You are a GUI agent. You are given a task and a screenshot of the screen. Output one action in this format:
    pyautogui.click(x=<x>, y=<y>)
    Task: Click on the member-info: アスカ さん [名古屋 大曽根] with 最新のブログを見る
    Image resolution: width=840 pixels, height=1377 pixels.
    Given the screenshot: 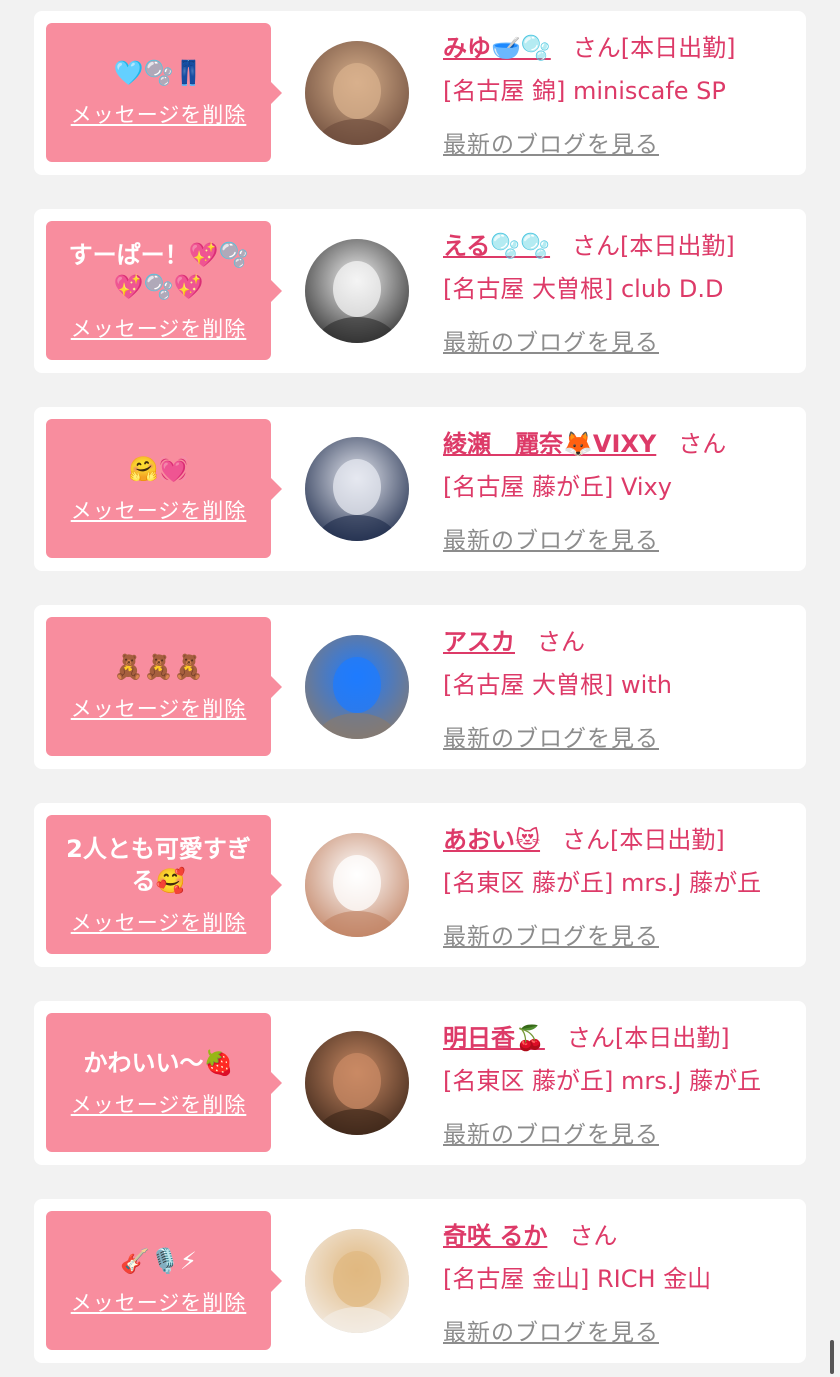 What is the action you would take?
    pyautogui.click(x=620, y=687)
    